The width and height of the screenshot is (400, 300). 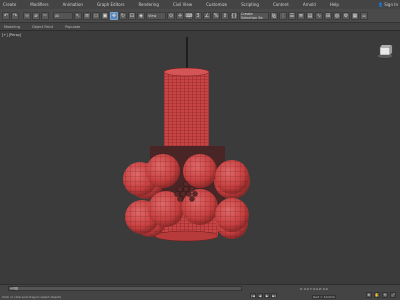 What do you see at coordinates (182, 4) in the screenshot?
I see `menu-civil-view: Civil View` at bounding box center [182, 4].